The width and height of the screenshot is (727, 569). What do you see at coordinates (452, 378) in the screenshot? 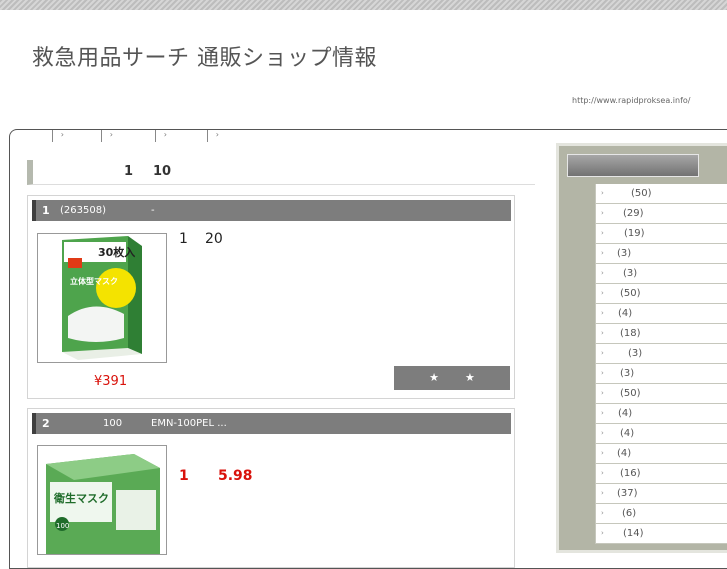
I see `product-1-rating-button: ★★` at bounding box center [452, 378].